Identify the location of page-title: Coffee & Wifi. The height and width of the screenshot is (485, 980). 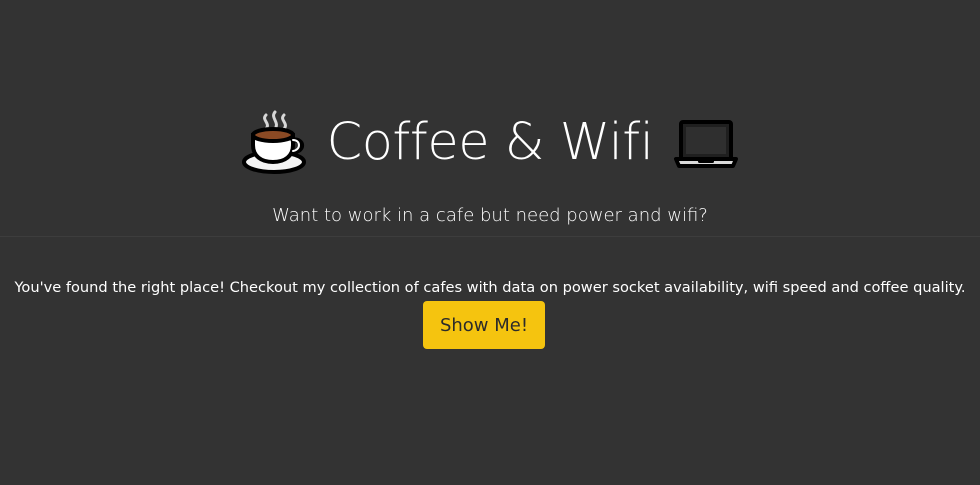
(490, 142).